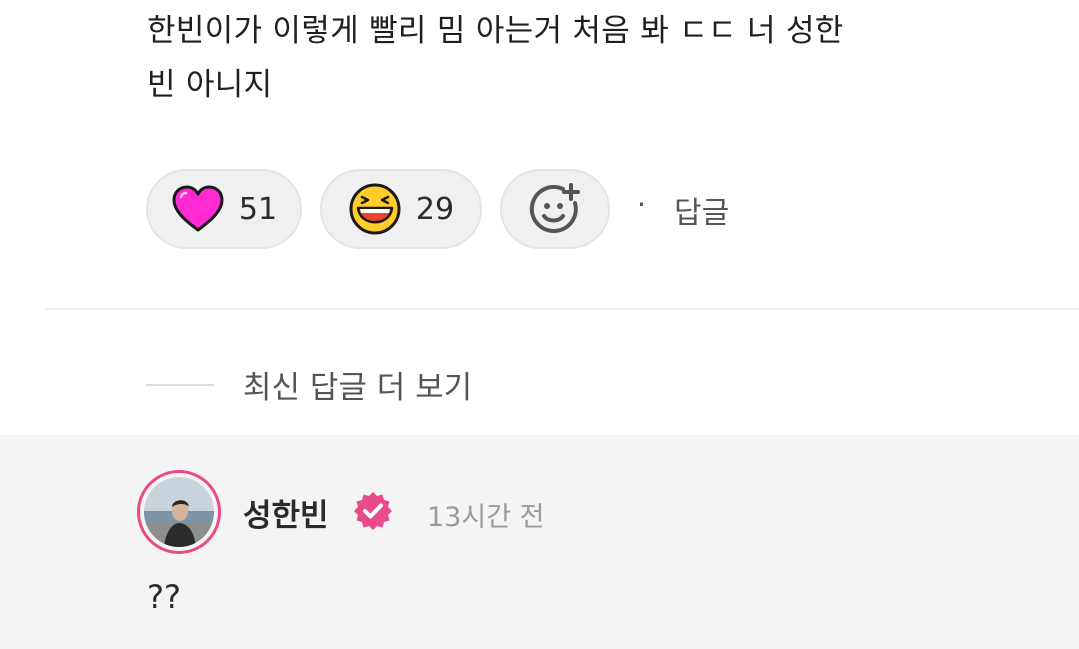 This screenshot has width=1079, height=649. What do you see at coordinates (198, 209) in the screenshot?
I see `heart-icon` at bounding box center [198, 209].